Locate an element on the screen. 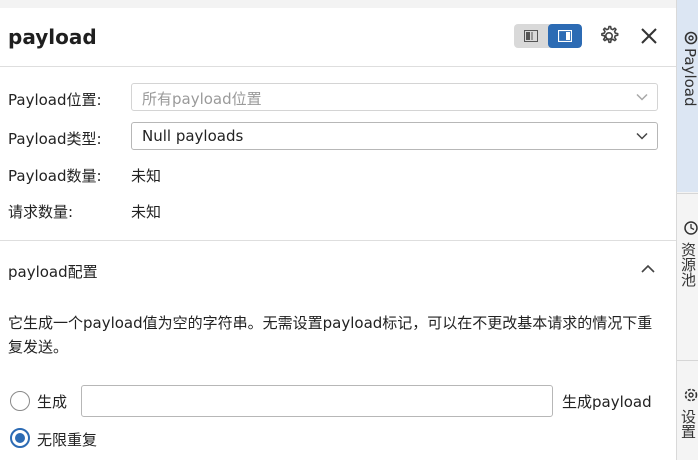 The width and height of the screenshot is (698, 460). generate-suffix: 生成payload is located at coordinates (607, 402).